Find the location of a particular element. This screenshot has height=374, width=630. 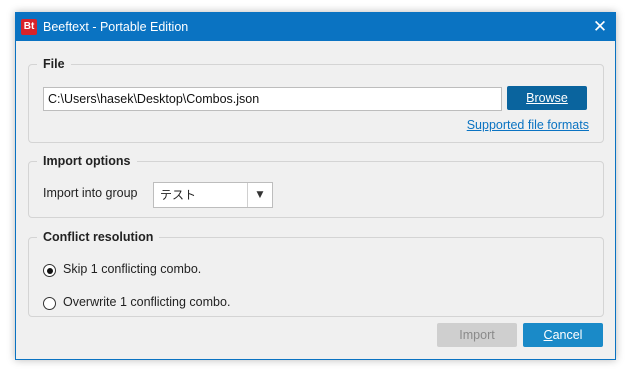

skip-conflicts-label: Skip 1 conflicting combo. is located at coordinates (132, 269).